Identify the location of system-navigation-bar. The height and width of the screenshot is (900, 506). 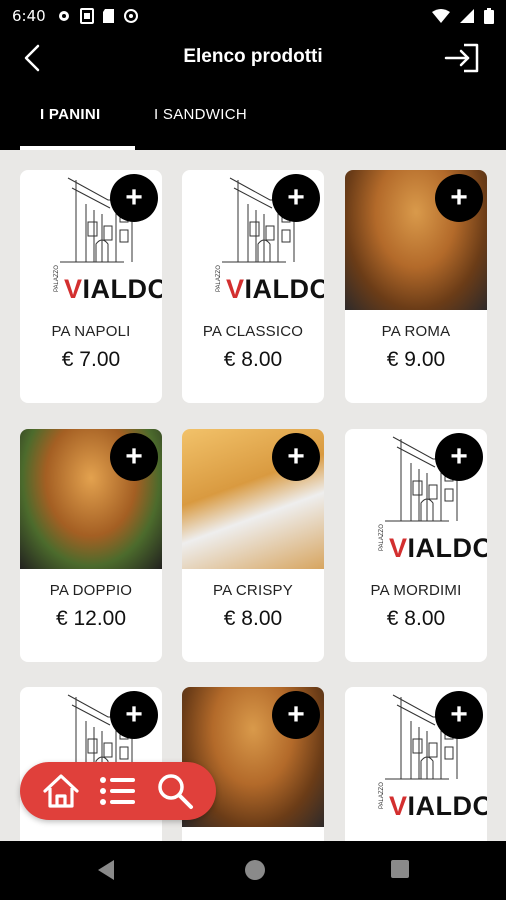
(253, 870).